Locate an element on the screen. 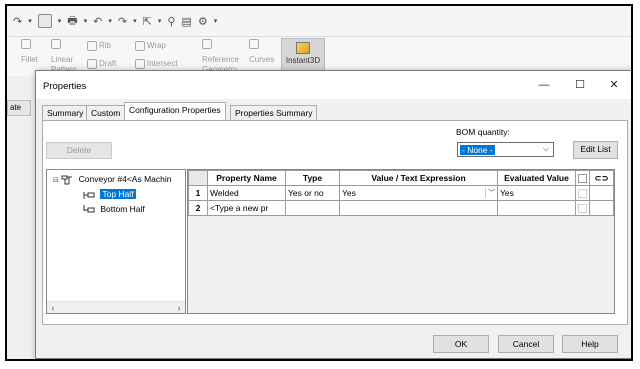  edit-list-button: Edit List is located at coordinates (595, 150).